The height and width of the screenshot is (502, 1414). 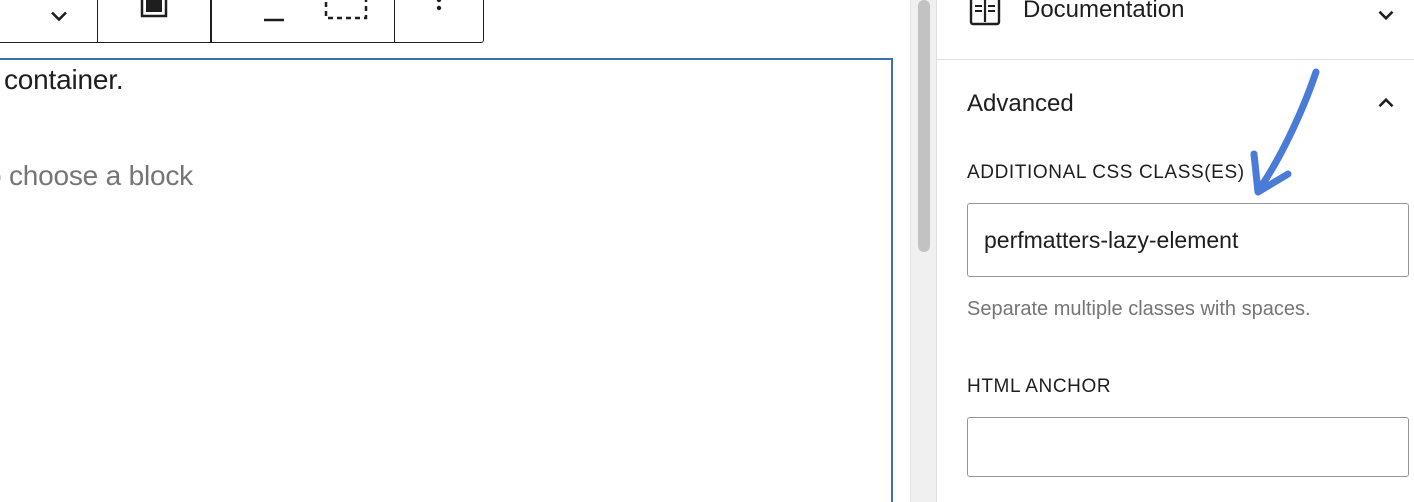 I want to click on css-classes-help: Separate multiple classes with spaces., so click(x=1139, y=309).